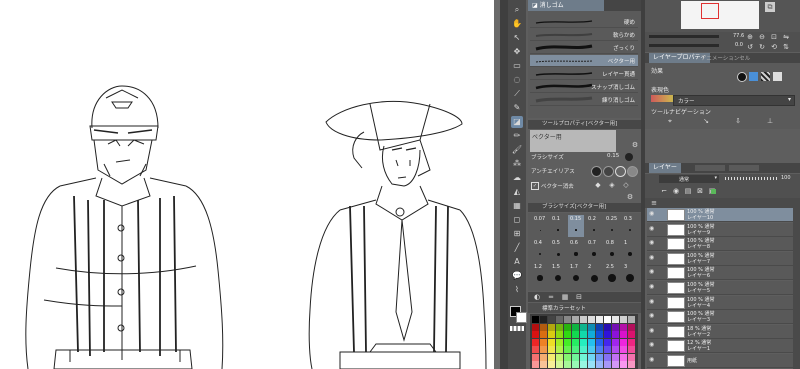 The width and height of the screenshot is (800, 369). I want to click on brush-item-soft: 軟らかめ, so click(584, 35).